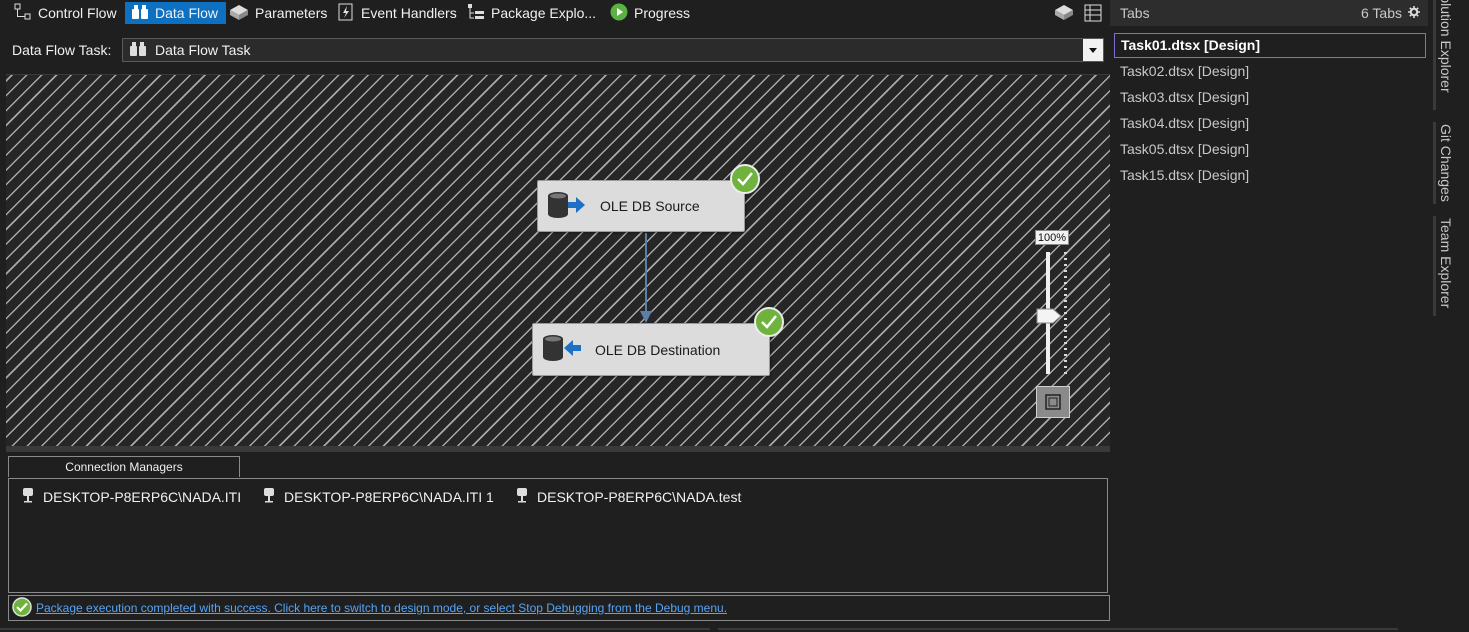 The height and width of the screenshot is (632, 1469). Describe the element at coordinates (77, 13) in the screenshot. I see `tab-label: Control Flow` at that location.